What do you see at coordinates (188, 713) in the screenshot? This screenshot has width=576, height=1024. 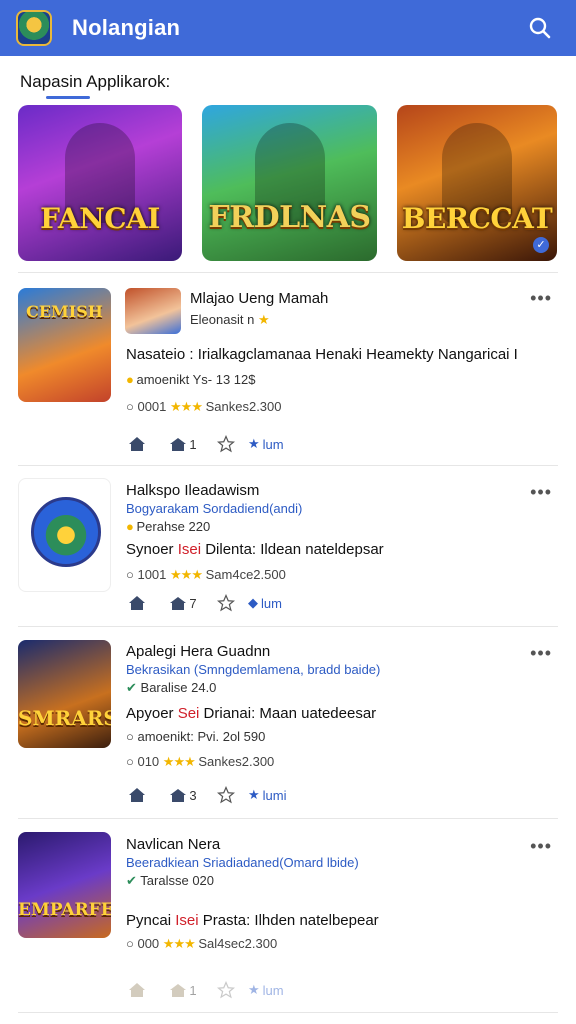 I see `desc-tag: Sei` at bounding box center [188, 713].